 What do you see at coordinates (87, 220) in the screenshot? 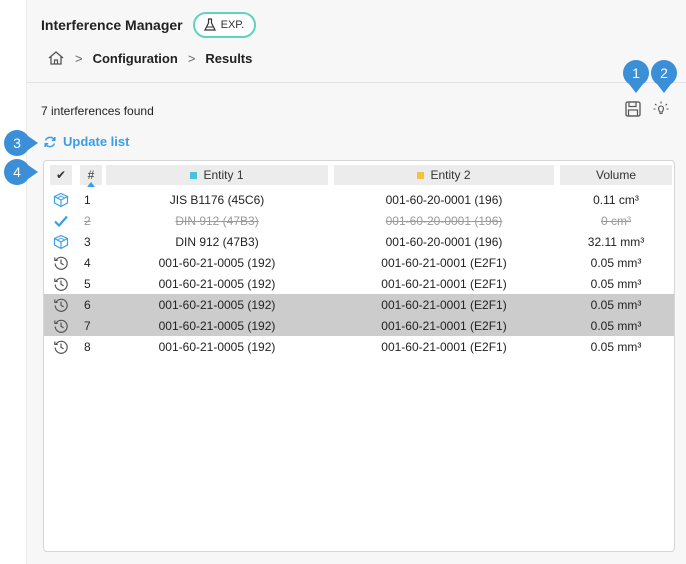
I see `row-number: 2` at bounding box center [87, 220].